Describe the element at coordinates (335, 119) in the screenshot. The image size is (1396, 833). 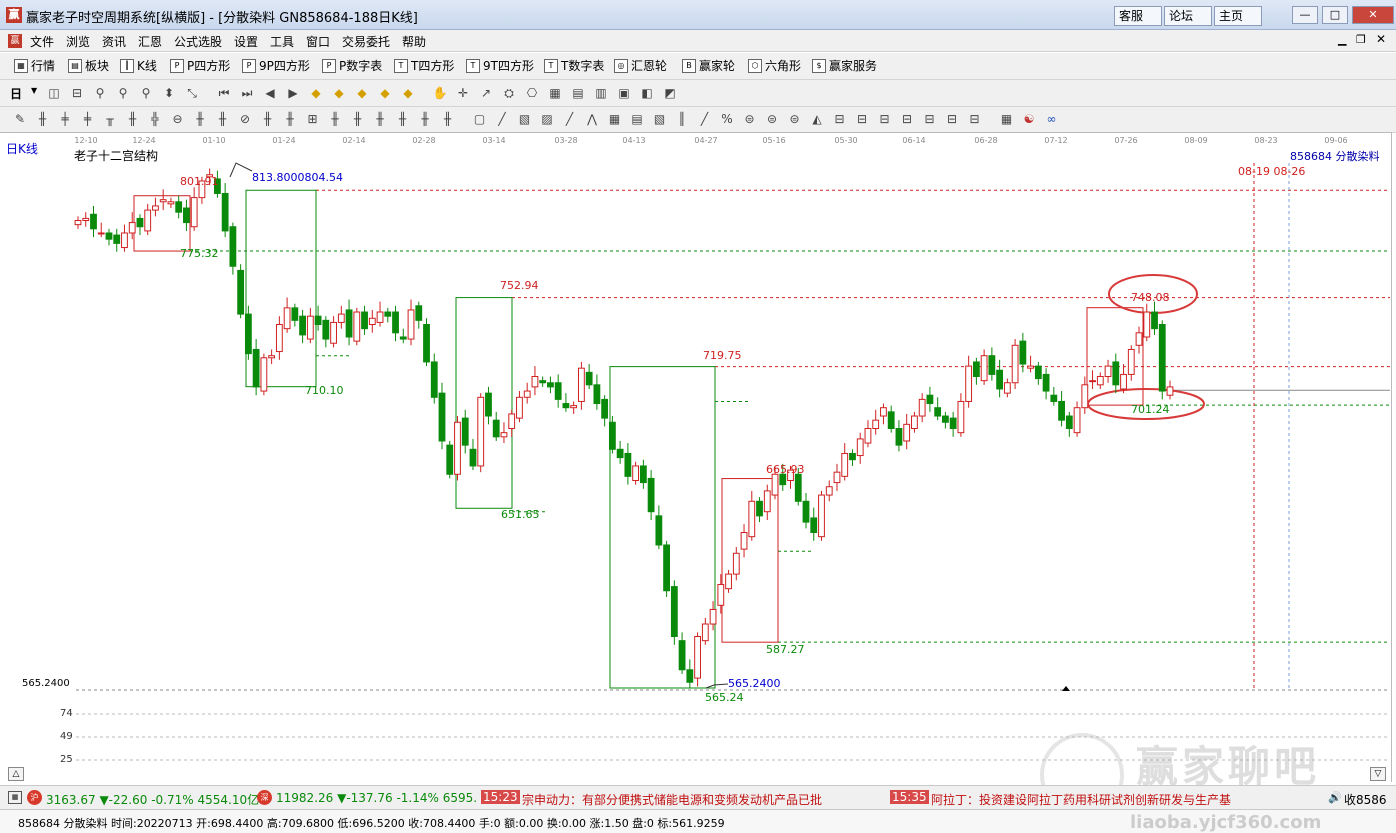
I see `draw-tool-15-icon: ╫` at that location.